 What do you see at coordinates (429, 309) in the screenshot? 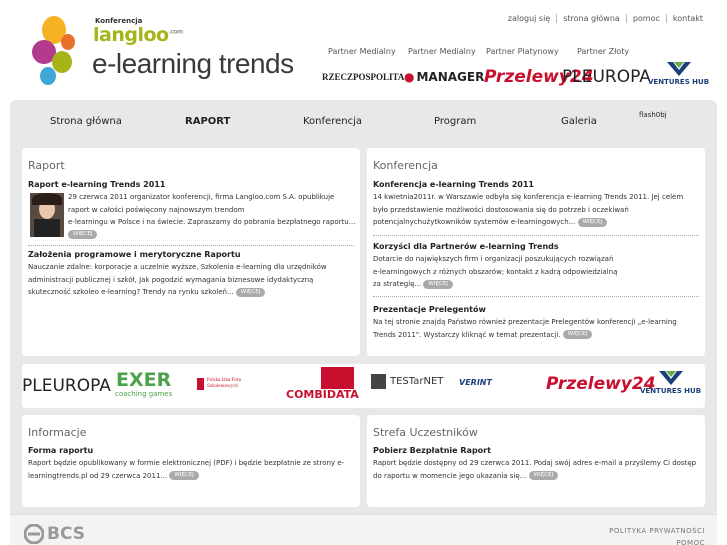
I see `konferencja-article-3-title: Prezentacje Prelegentów` at bounding box center [429, 309].